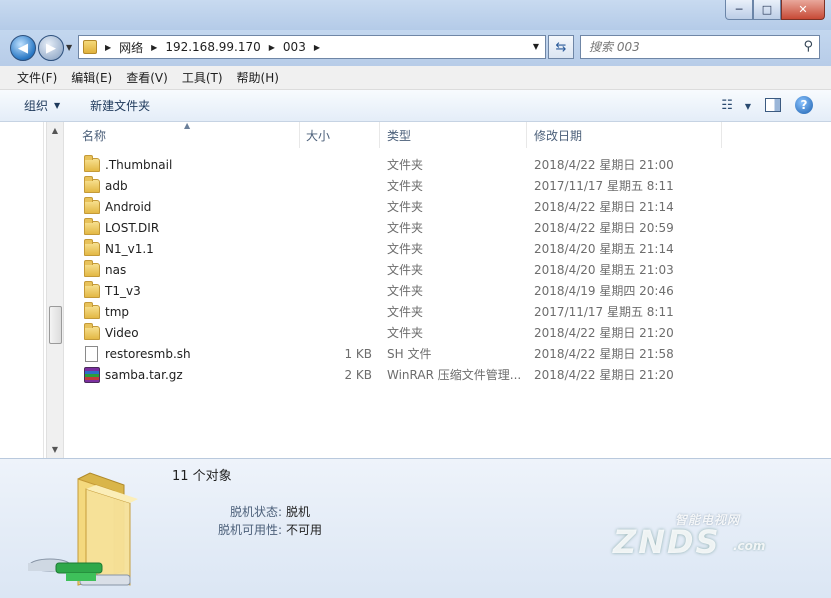  I want to click on search-box: ⚲, so click(700, 47).